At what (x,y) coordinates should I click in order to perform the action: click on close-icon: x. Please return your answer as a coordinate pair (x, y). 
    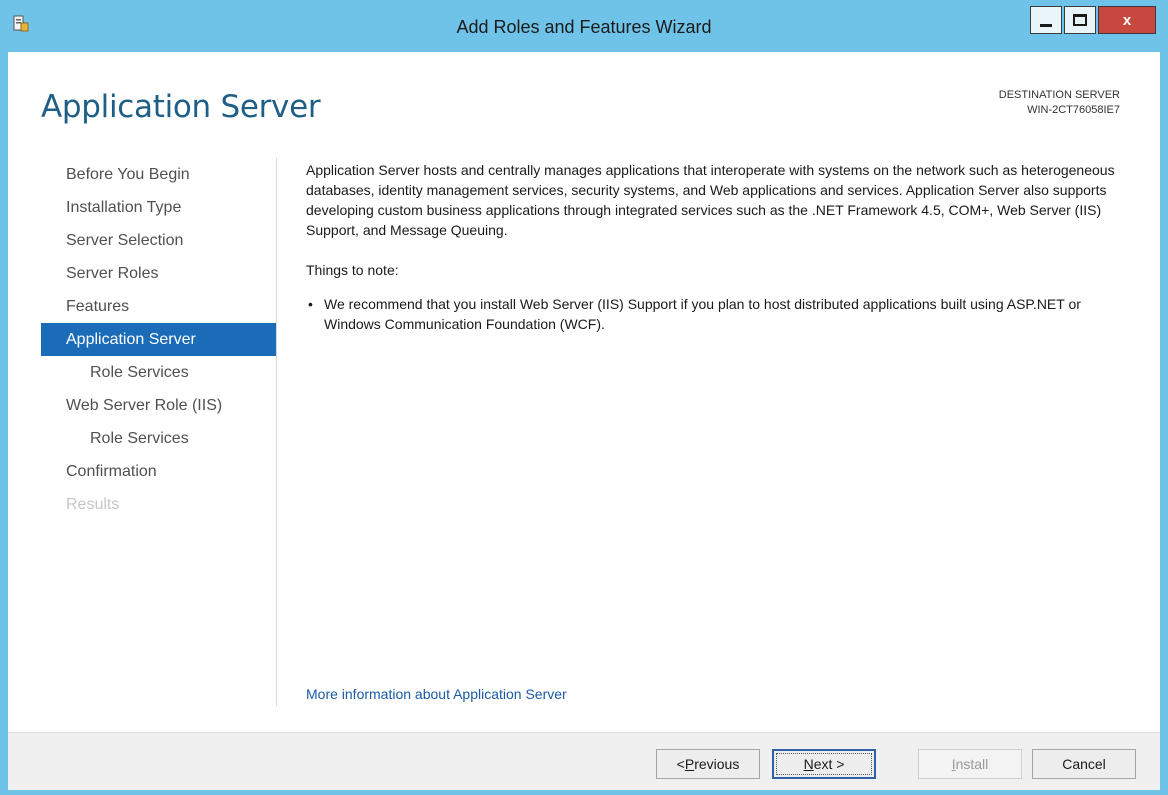
    Looking at the image, I should click on (1127, 20).